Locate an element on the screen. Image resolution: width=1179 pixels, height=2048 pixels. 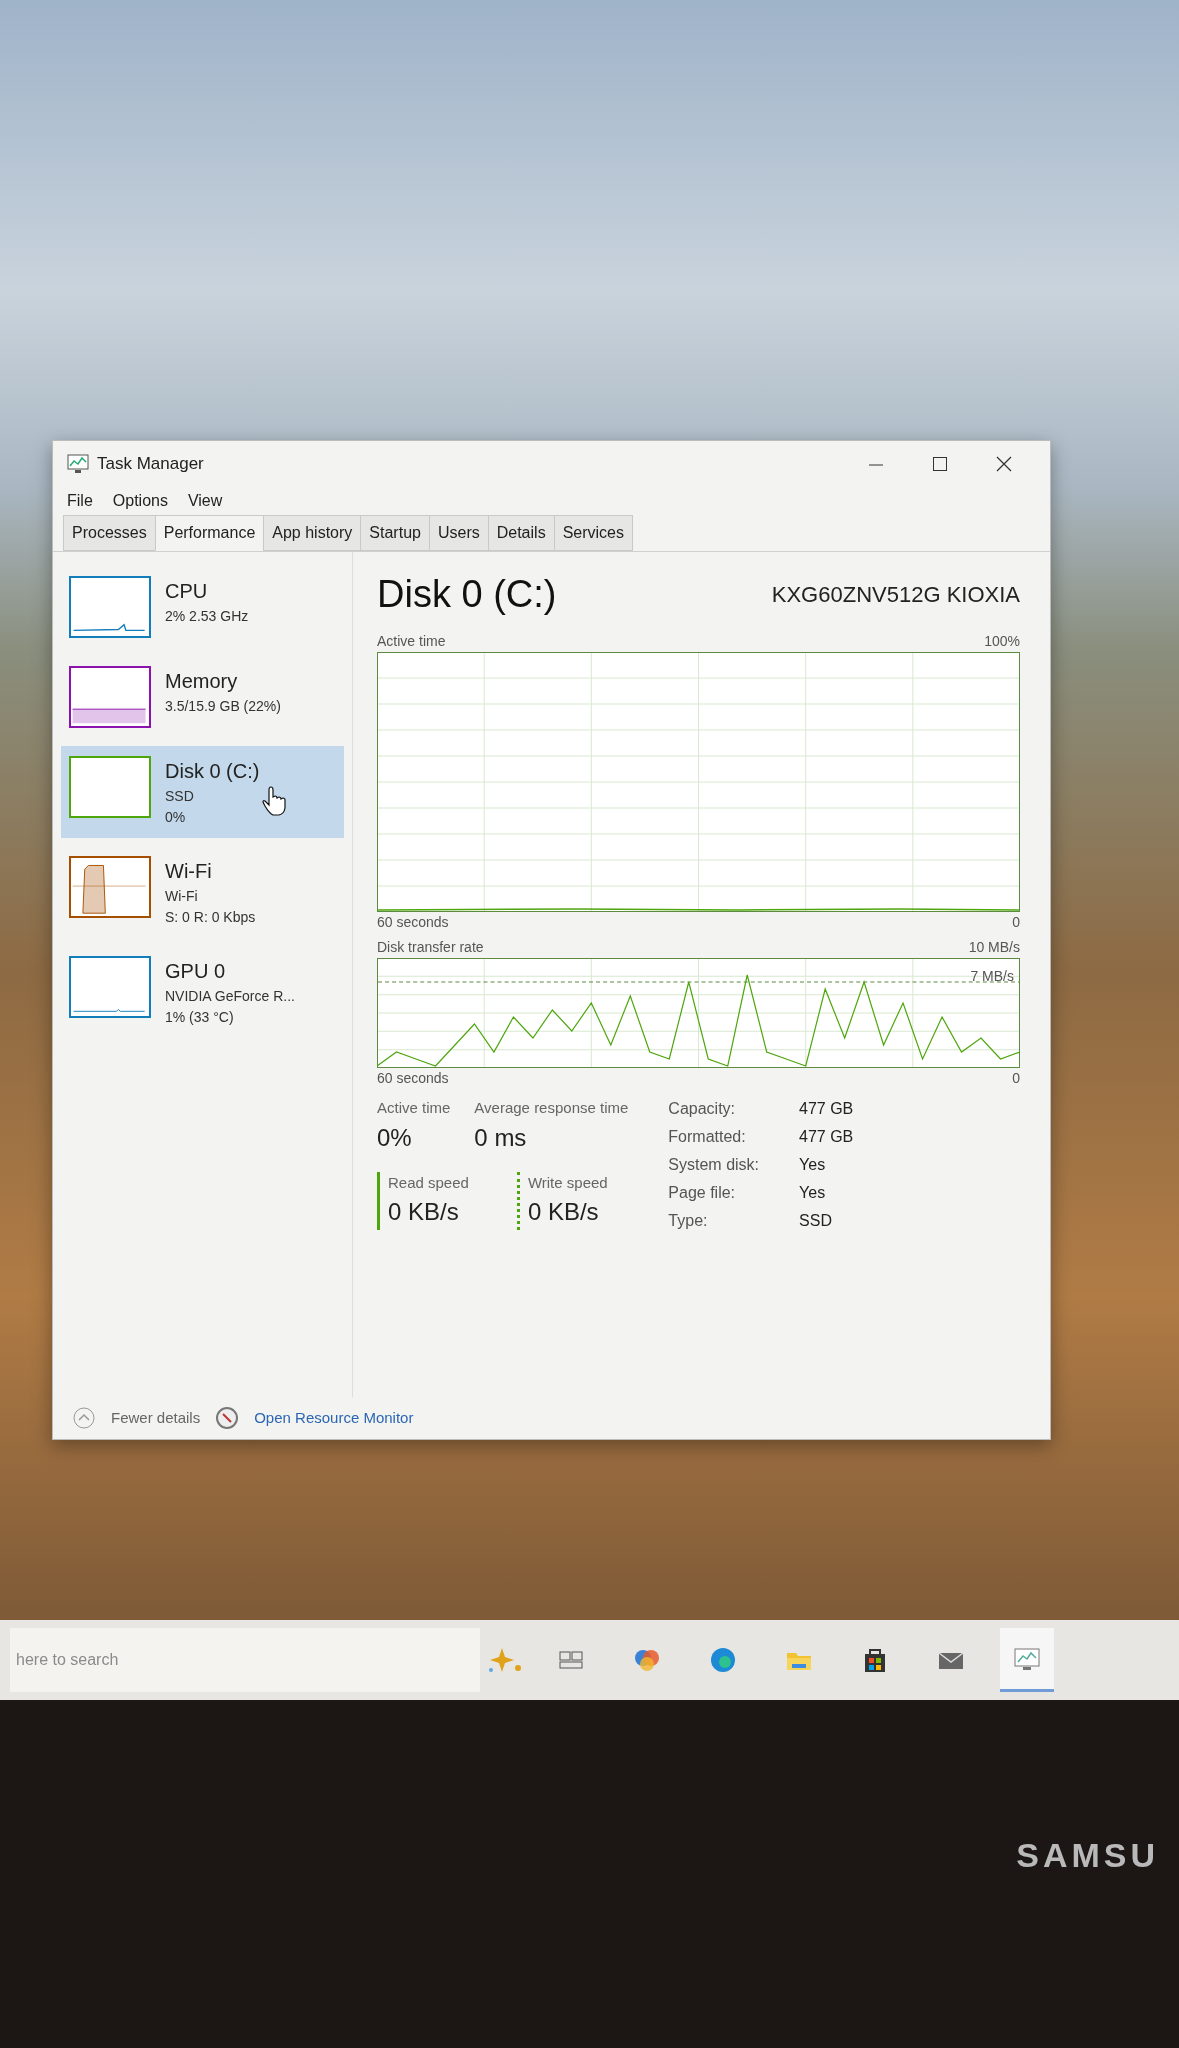
tab: Processes is located at coordinates (109, 533).